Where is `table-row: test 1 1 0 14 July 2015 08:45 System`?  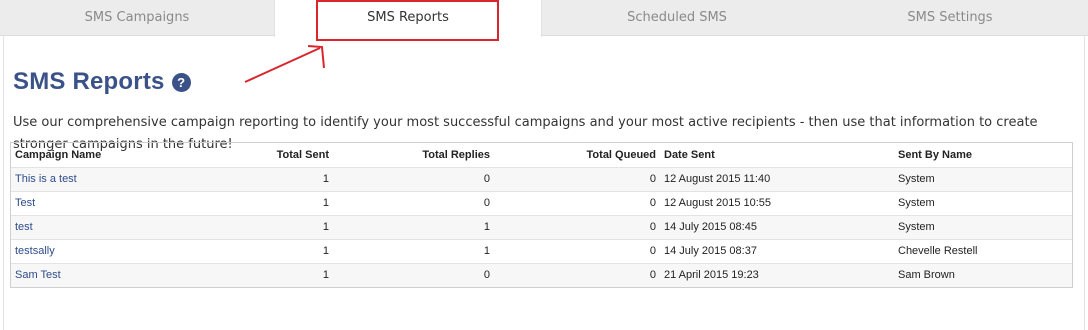 table-row: test 1 1 0 14 July 2015 08:45 System is located at coordinates (541, 226).